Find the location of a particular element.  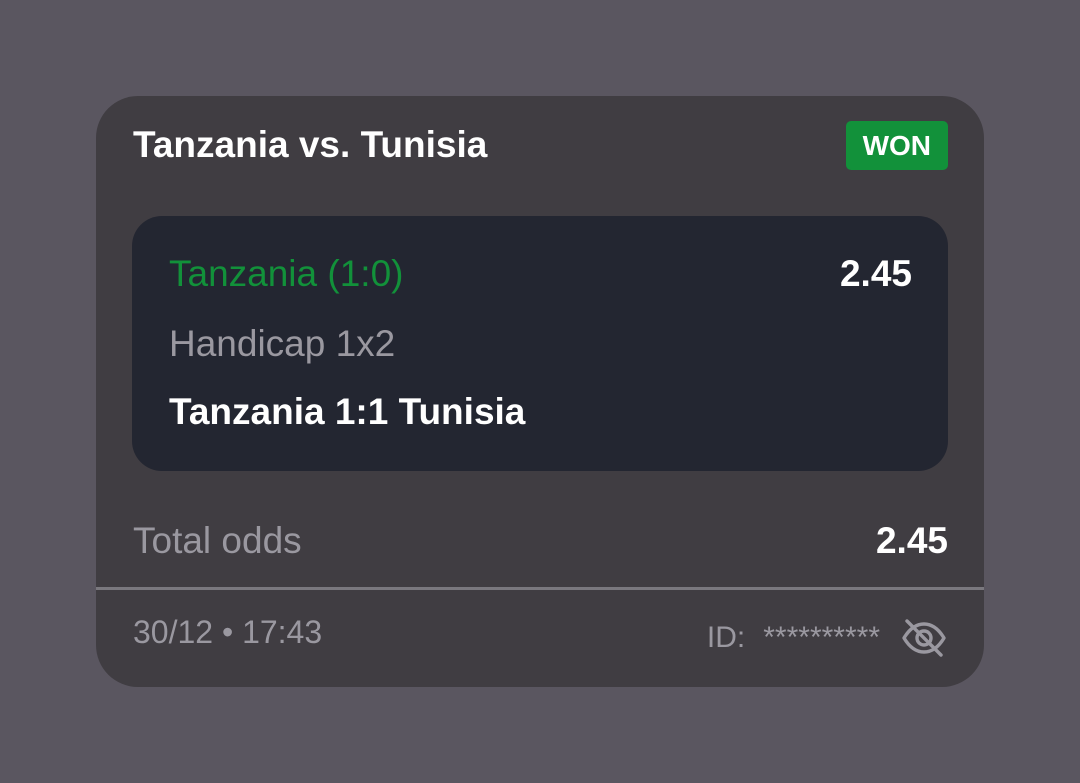

bet-id-group: ID: ********** is located at coordinates (827, 638).